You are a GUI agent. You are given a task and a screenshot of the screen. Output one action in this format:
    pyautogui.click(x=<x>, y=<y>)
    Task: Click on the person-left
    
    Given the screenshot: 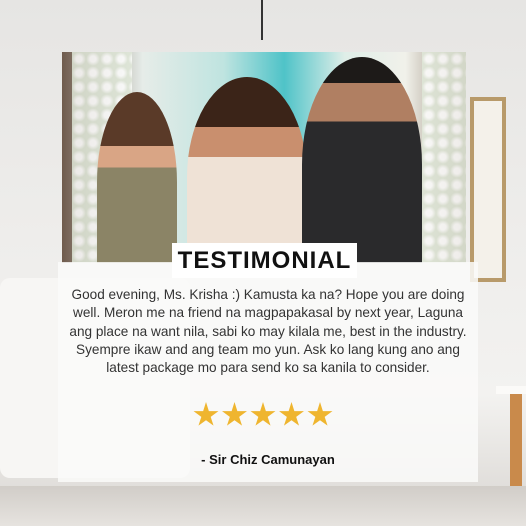 What is the action you would take?
    pyautogui.click(x=137, y=177)
    